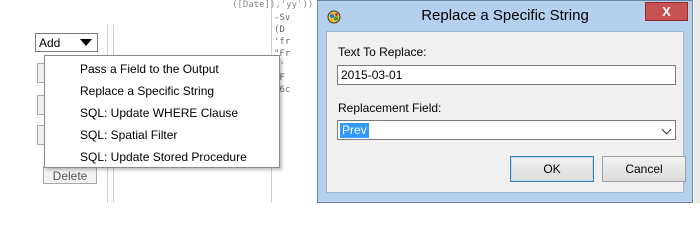 This screenshot has width=700, height=240. What do you see at coordinates (162, 69) in the screenshot?
I see `menu-item-pass-field: Pass a Field to the Output` at bounding box center [162, 69].